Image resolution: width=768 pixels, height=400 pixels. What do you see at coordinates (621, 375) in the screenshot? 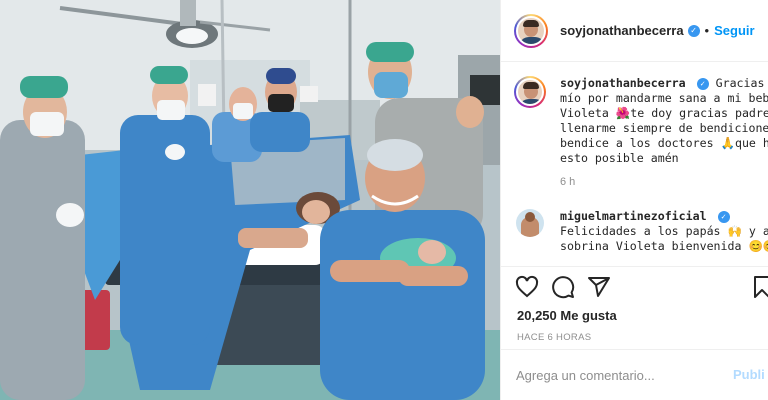
I see `comment-input` at bounding box center [621, 375].